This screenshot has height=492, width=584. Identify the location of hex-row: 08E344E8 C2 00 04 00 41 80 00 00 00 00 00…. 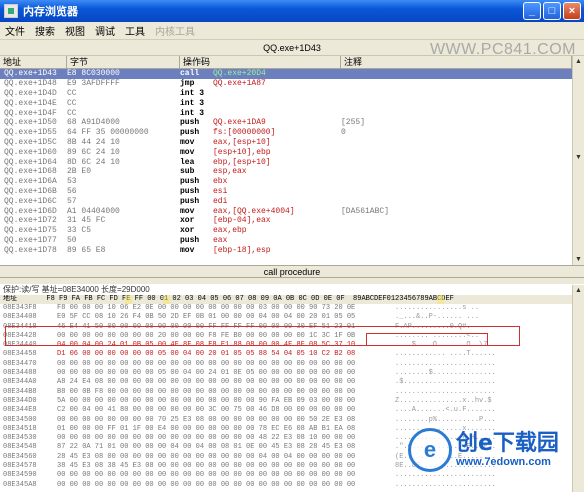
(286, 410).